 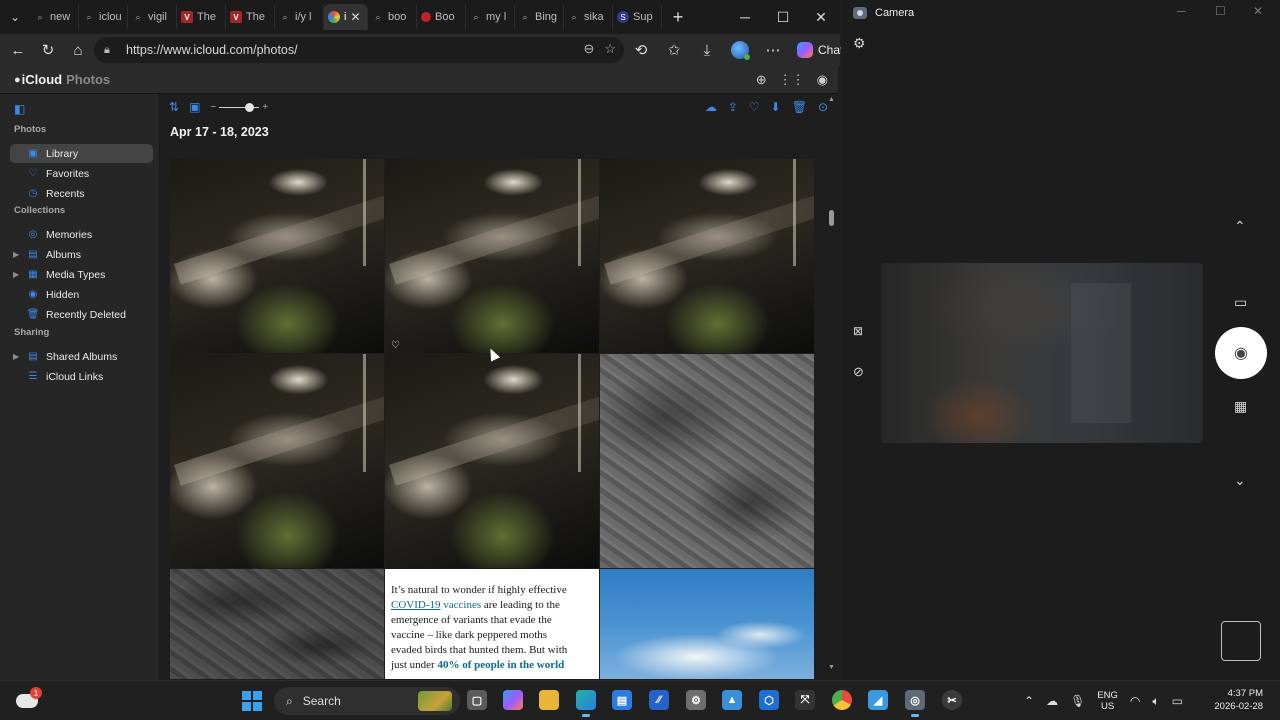 What do you see at coordinates (29, 699) in the screenshot?
I see `weather-widget: 1` at bounding box center [29, 699].